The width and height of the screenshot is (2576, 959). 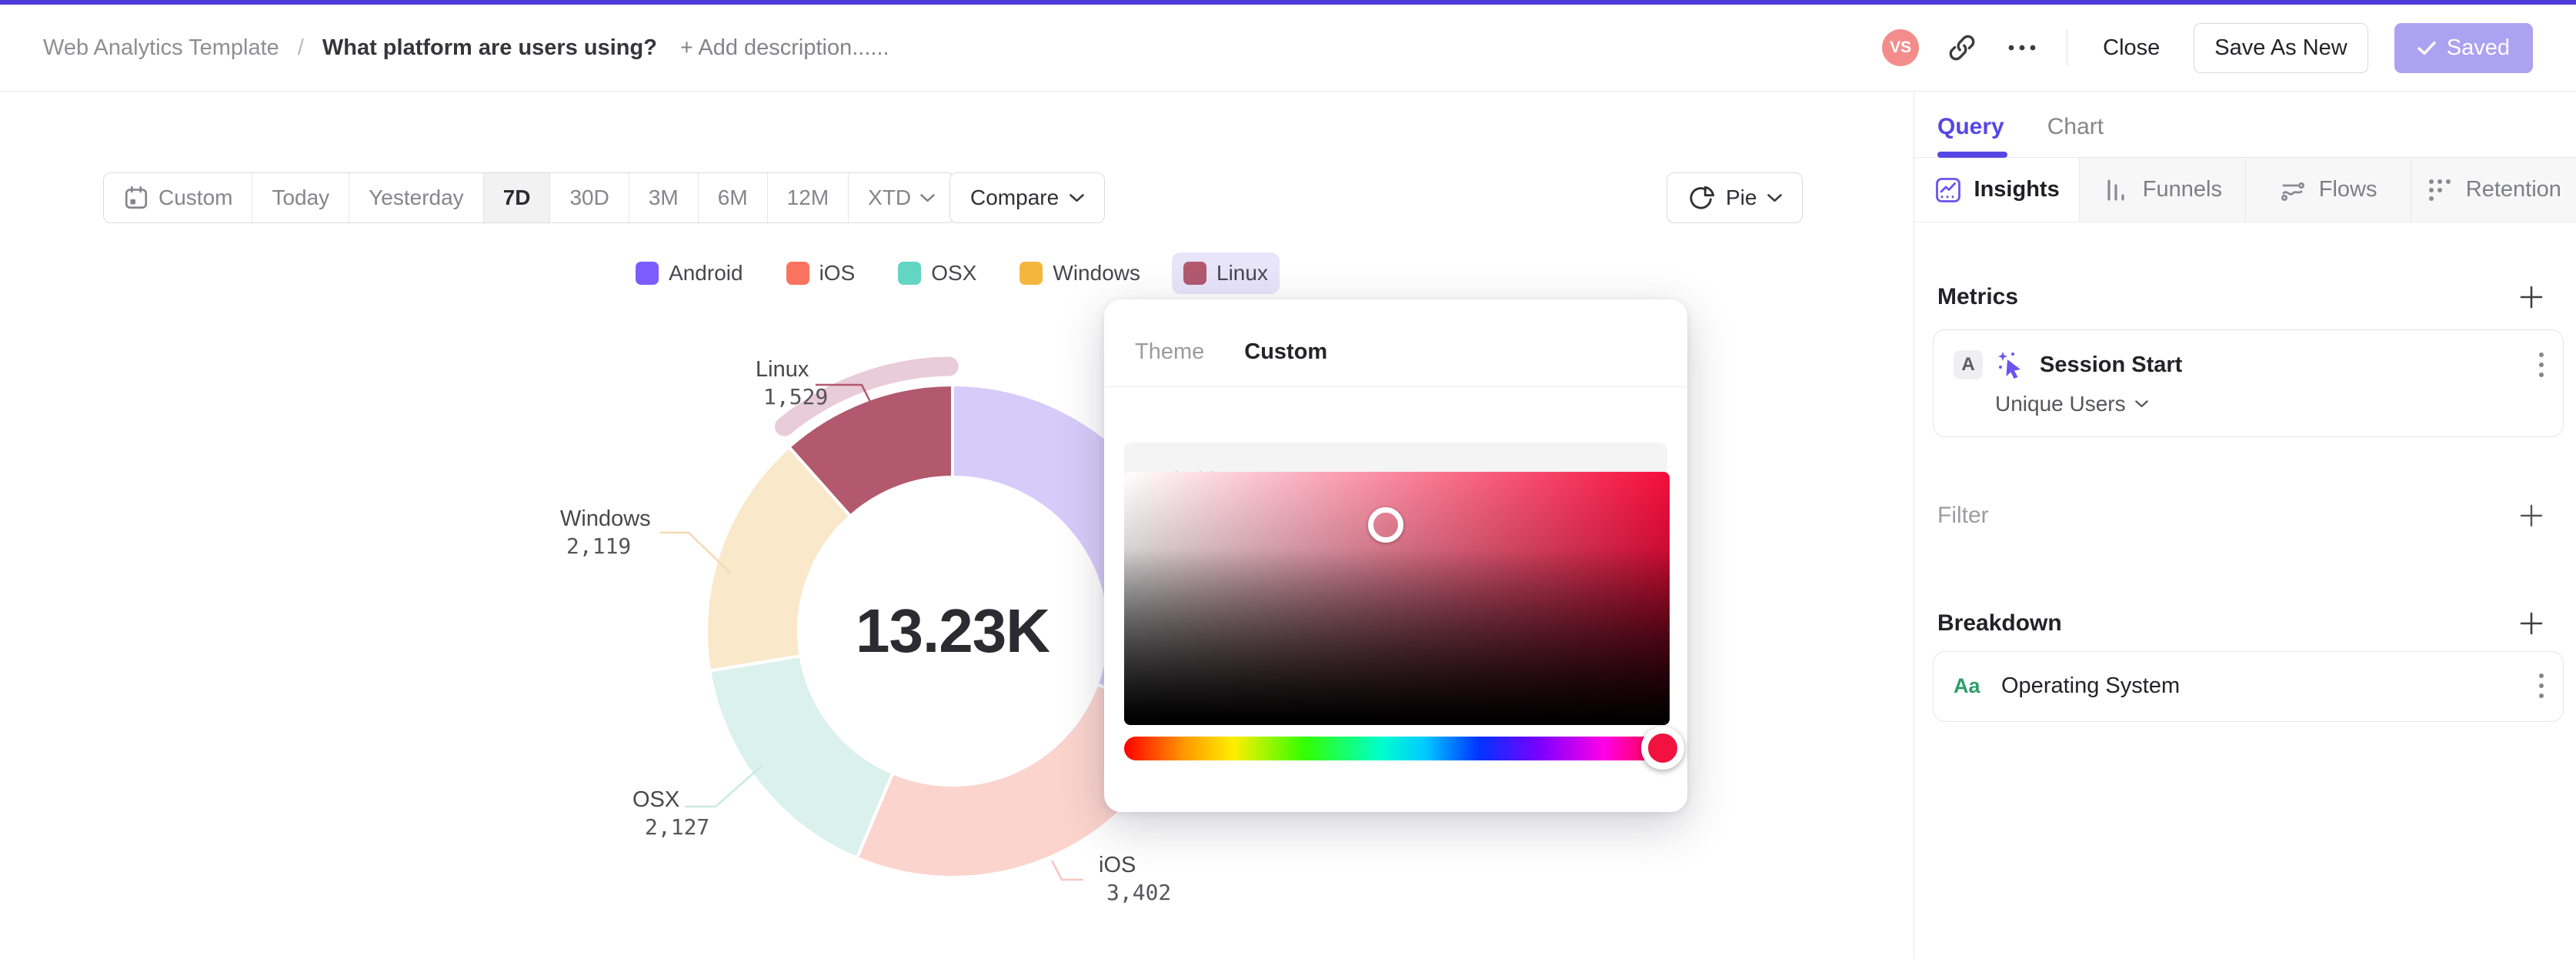 I want to click on insight-tab-label: Funnels, so click(x=2182, y=189).